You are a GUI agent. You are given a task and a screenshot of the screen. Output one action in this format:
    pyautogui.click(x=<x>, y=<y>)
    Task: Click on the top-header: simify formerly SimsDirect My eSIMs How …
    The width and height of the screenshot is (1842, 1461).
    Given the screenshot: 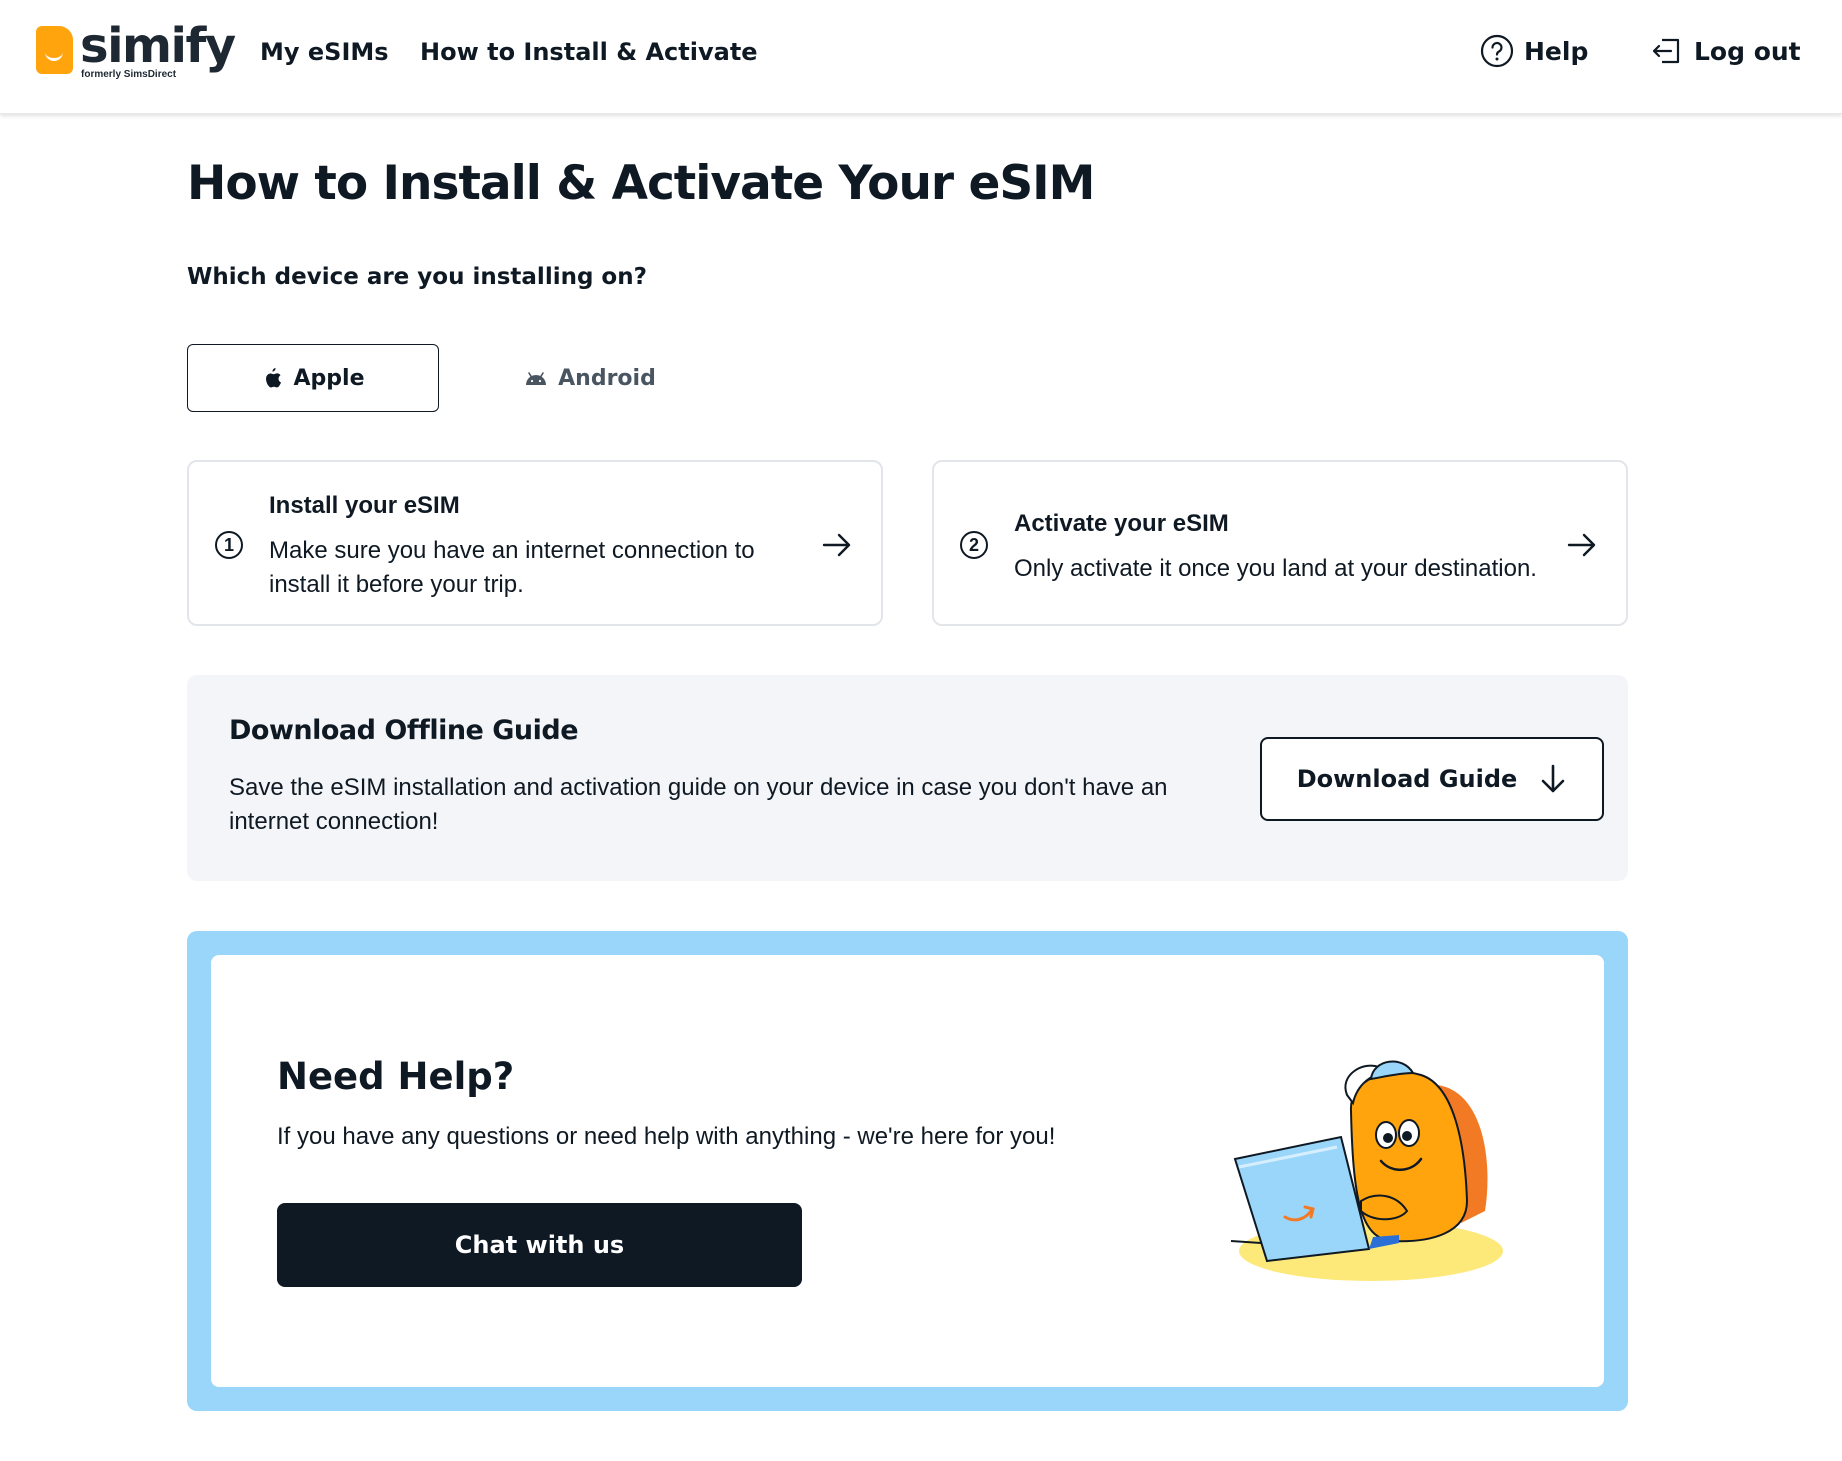 What is the action you would take?
    pyautogui.click(x=921, y=57)
    